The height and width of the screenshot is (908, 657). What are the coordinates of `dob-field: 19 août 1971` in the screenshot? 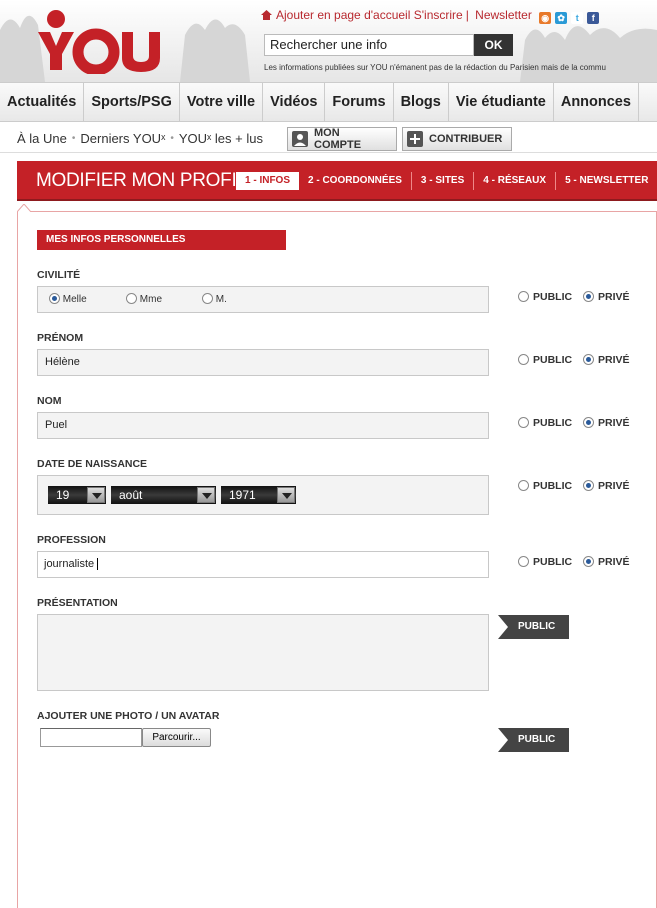 It's located at (263, 495).